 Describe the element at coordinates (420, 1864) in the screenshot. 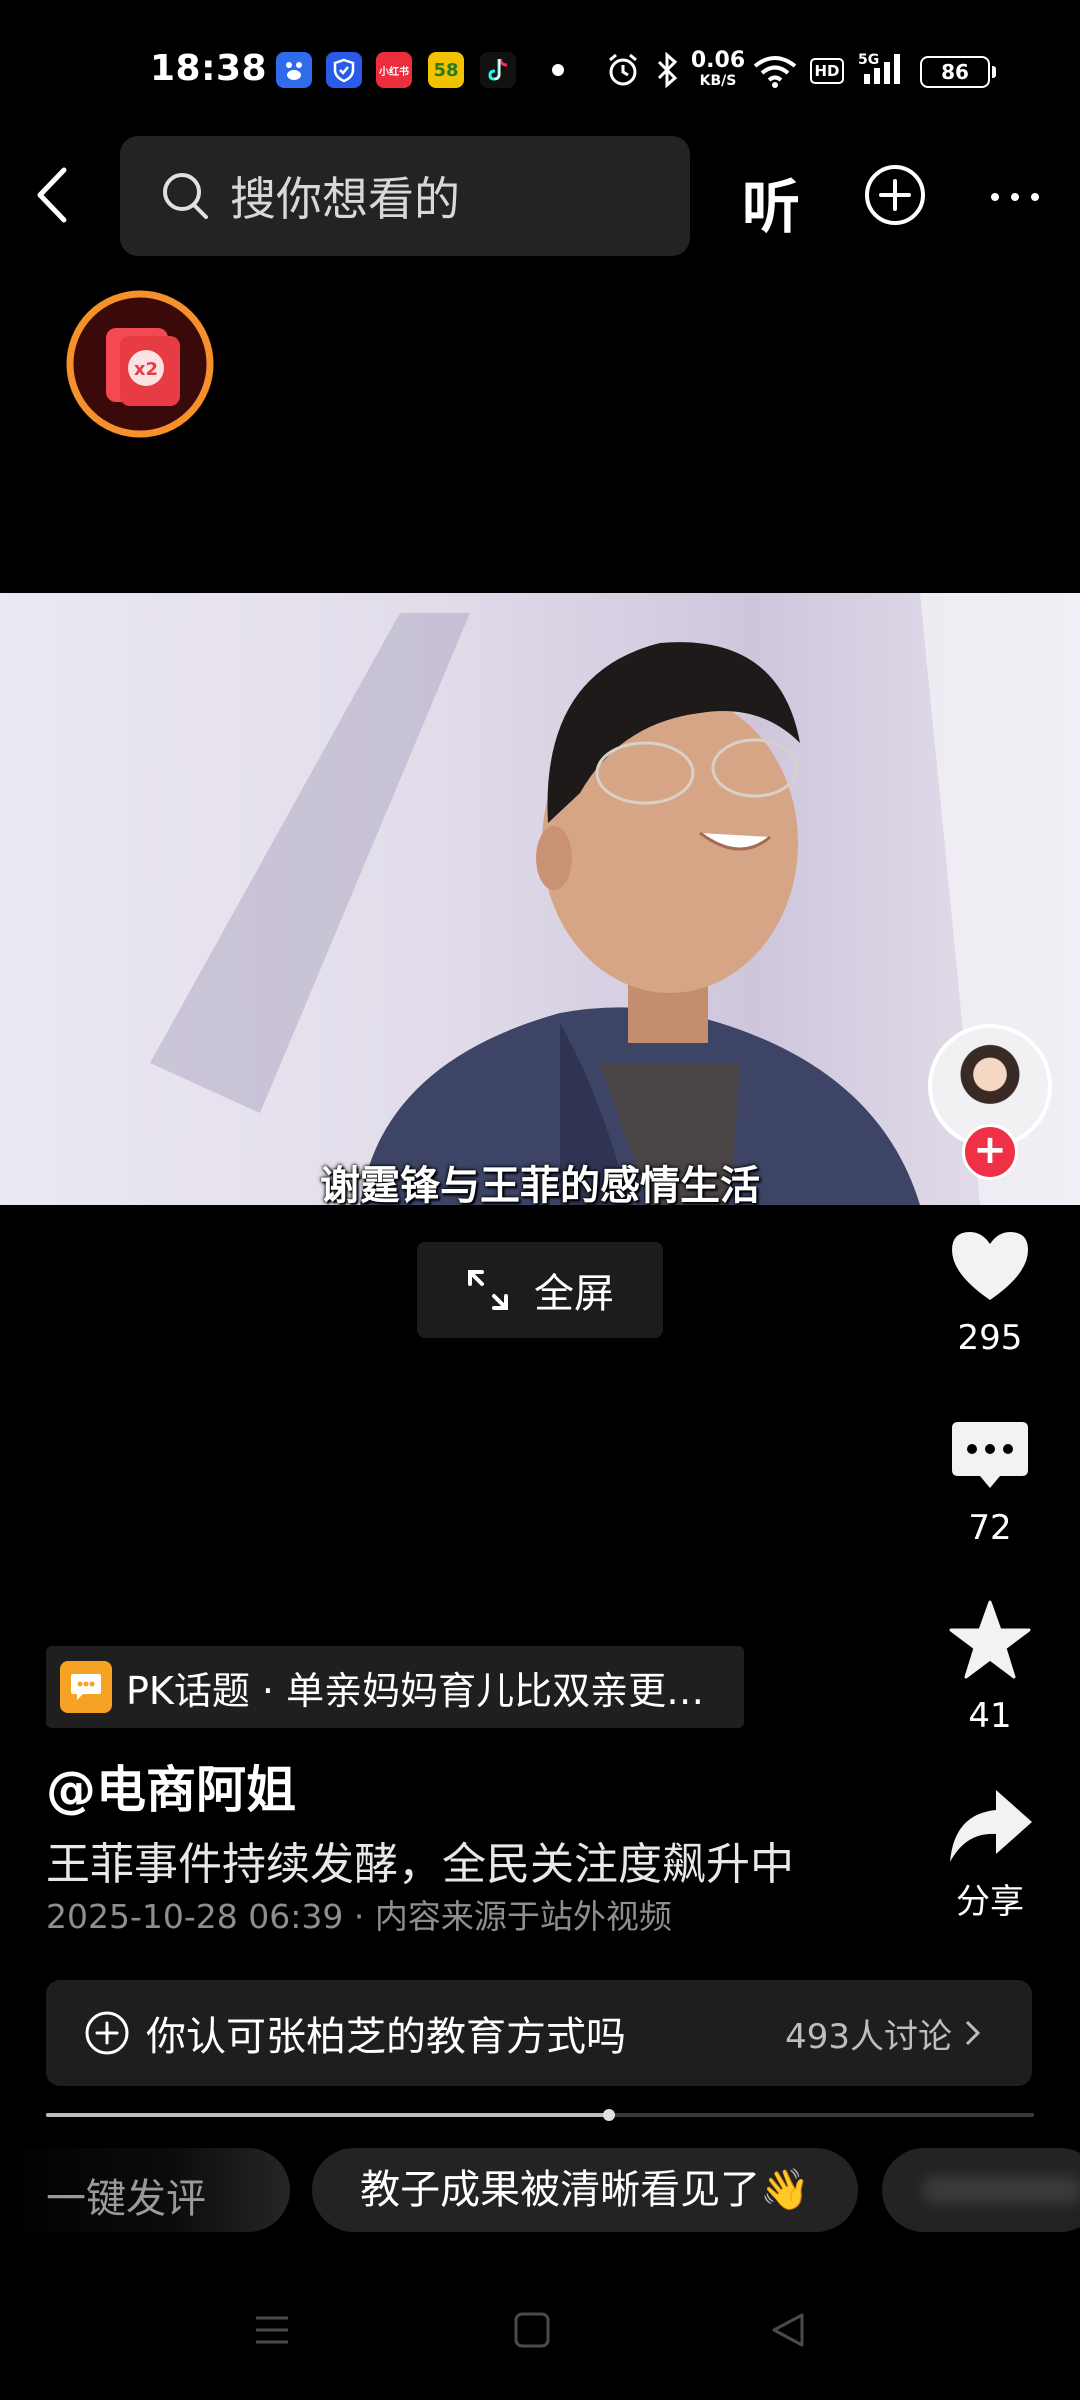

I see `video-title: 王菲事件持续发酵，全民关注度飙升中` at that location.